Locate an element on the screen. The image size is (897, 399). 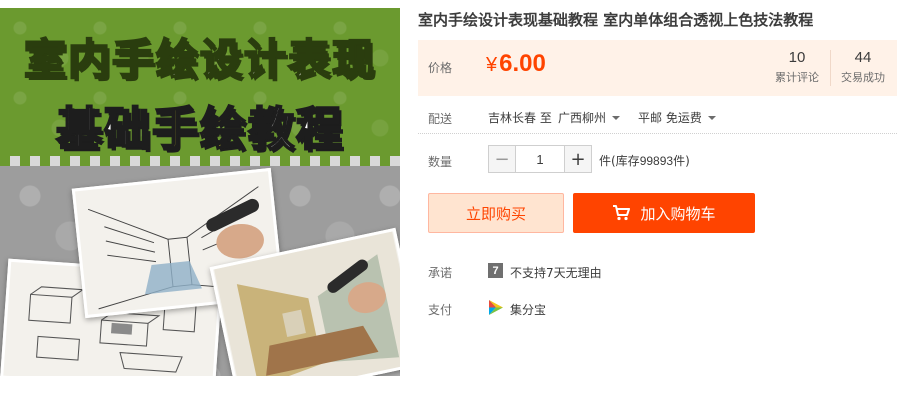
quantity-increase-button: + is located at coordinates (577, 159).